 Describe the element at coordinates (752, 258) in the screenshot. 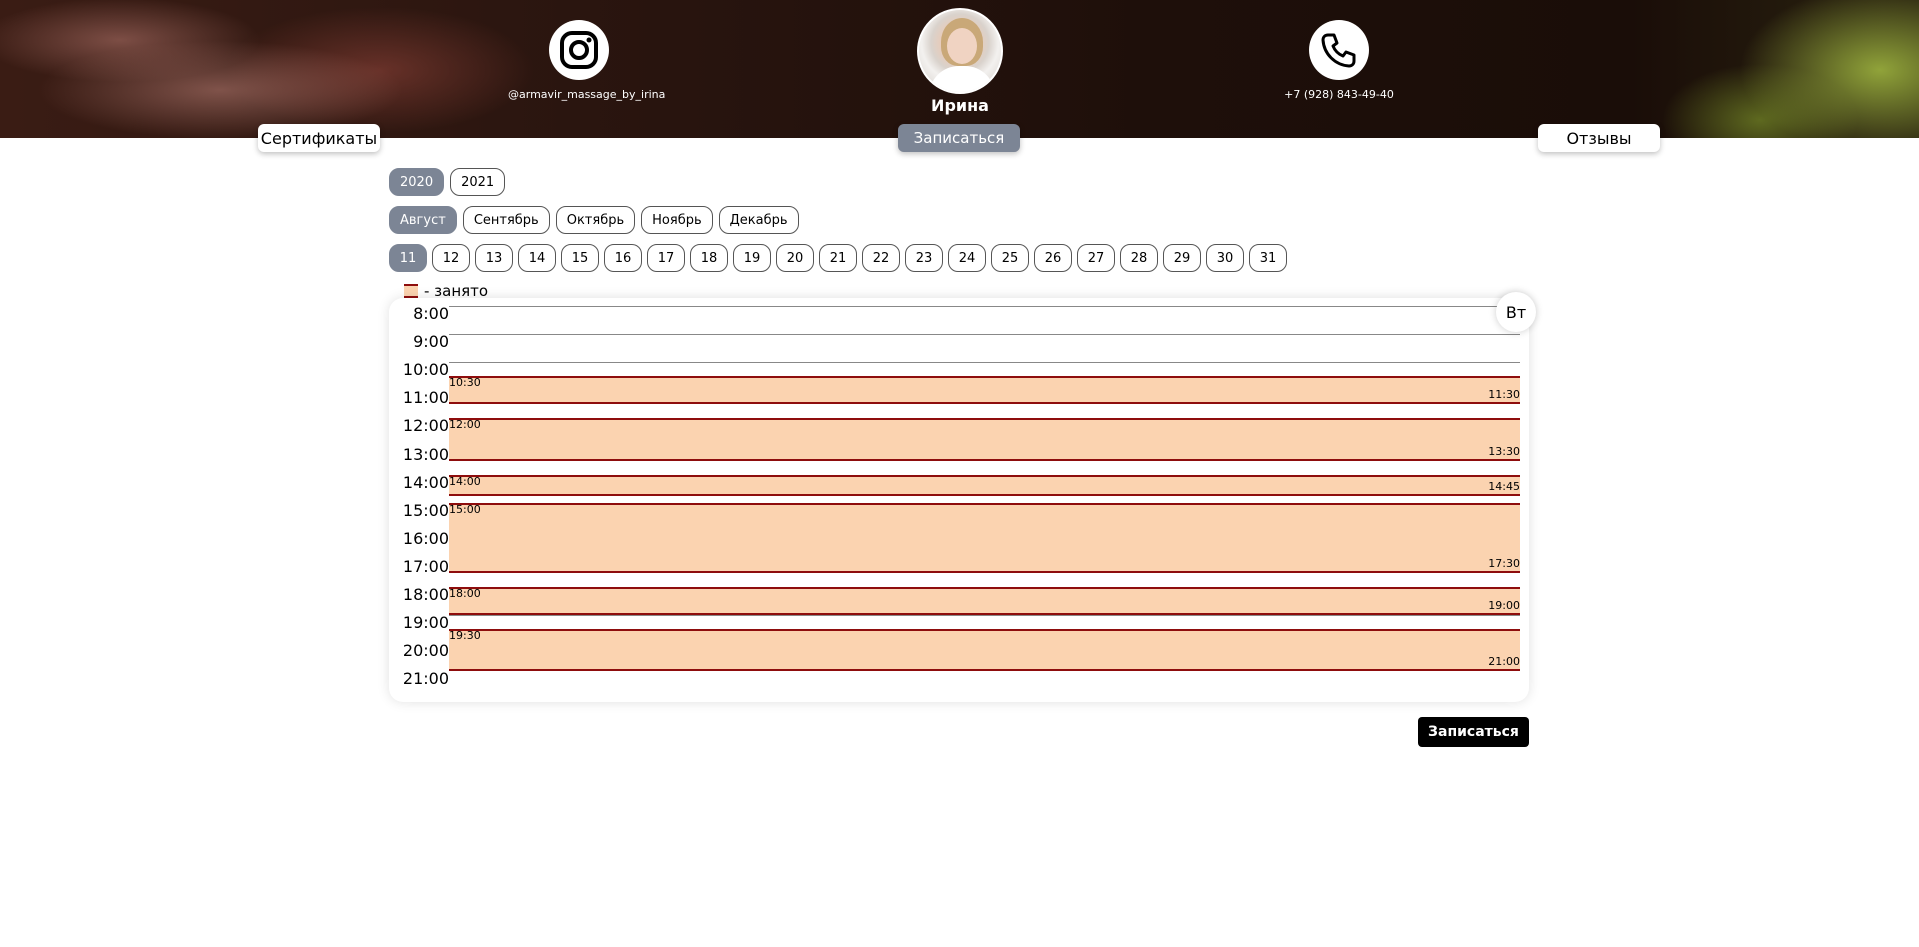

I see `day-button-19: 19` at that location.